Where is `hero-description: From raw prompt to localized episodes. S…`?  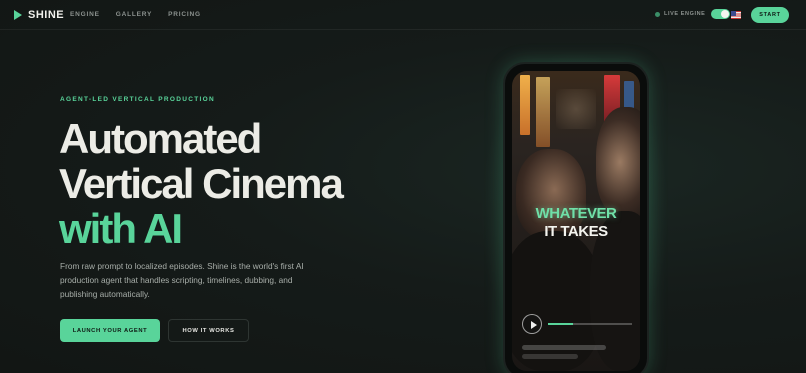 hero-description: From raw prompt to localized episodes. S… is located at coordinates (182, 280).